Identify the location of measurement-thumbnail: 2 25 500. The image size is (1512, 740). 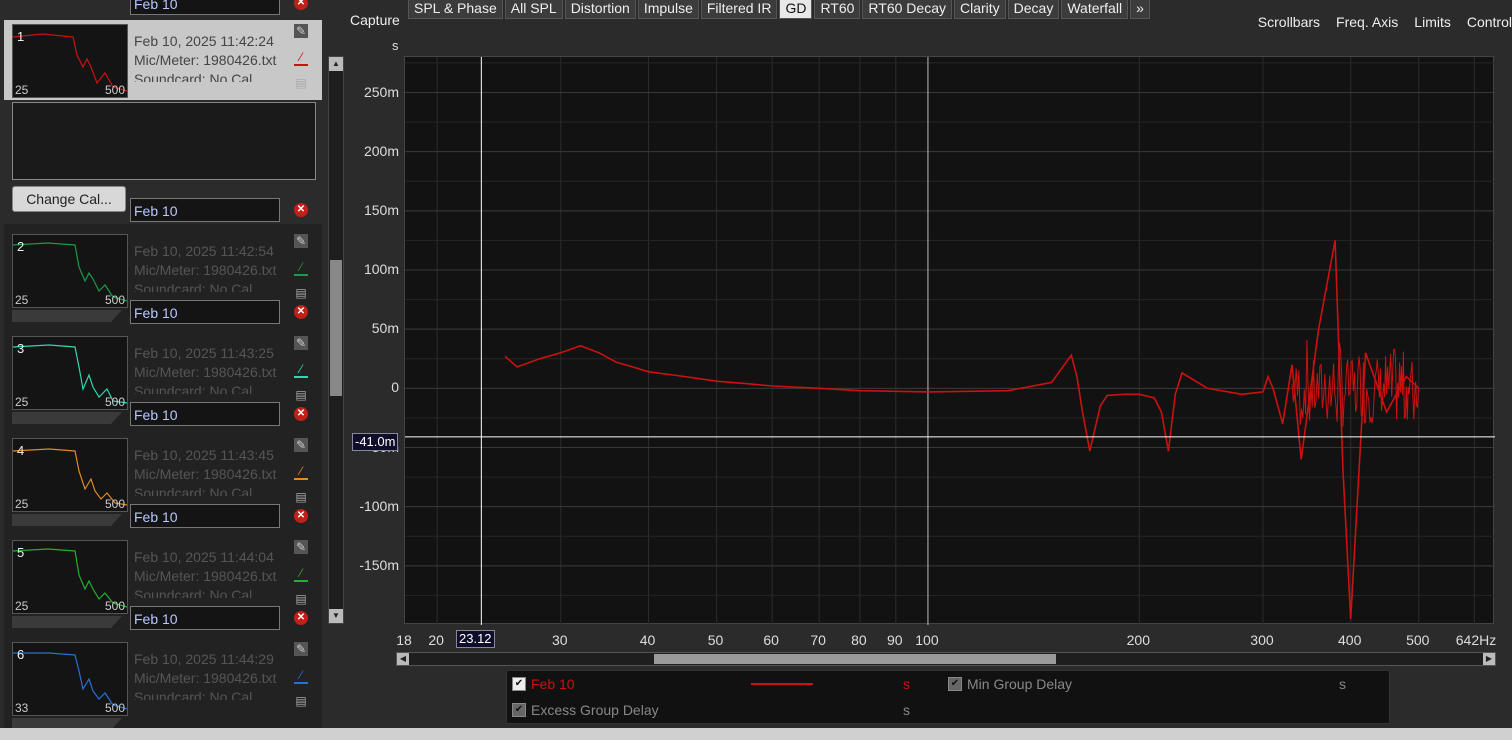
(70, 271).